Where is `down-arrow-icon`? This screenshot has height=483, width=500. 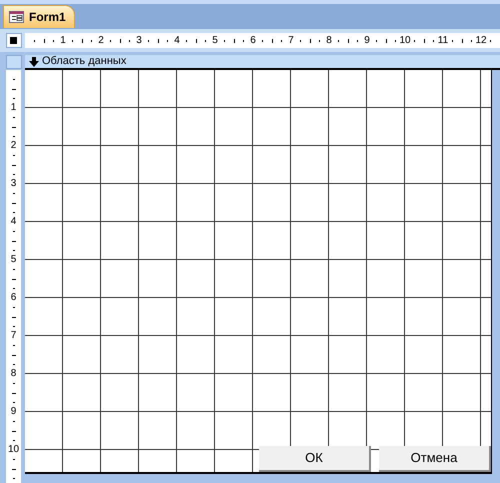
down-arrow-icon is located at coordinates (34, 61).